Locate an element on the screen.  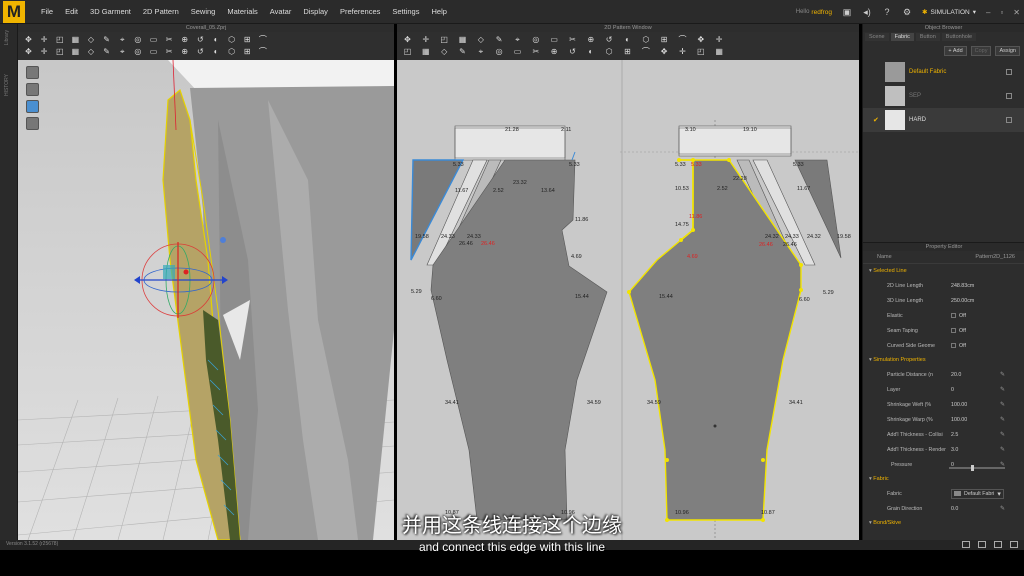
section-selected-line: Selected Line is located at coordinates (943, 271).